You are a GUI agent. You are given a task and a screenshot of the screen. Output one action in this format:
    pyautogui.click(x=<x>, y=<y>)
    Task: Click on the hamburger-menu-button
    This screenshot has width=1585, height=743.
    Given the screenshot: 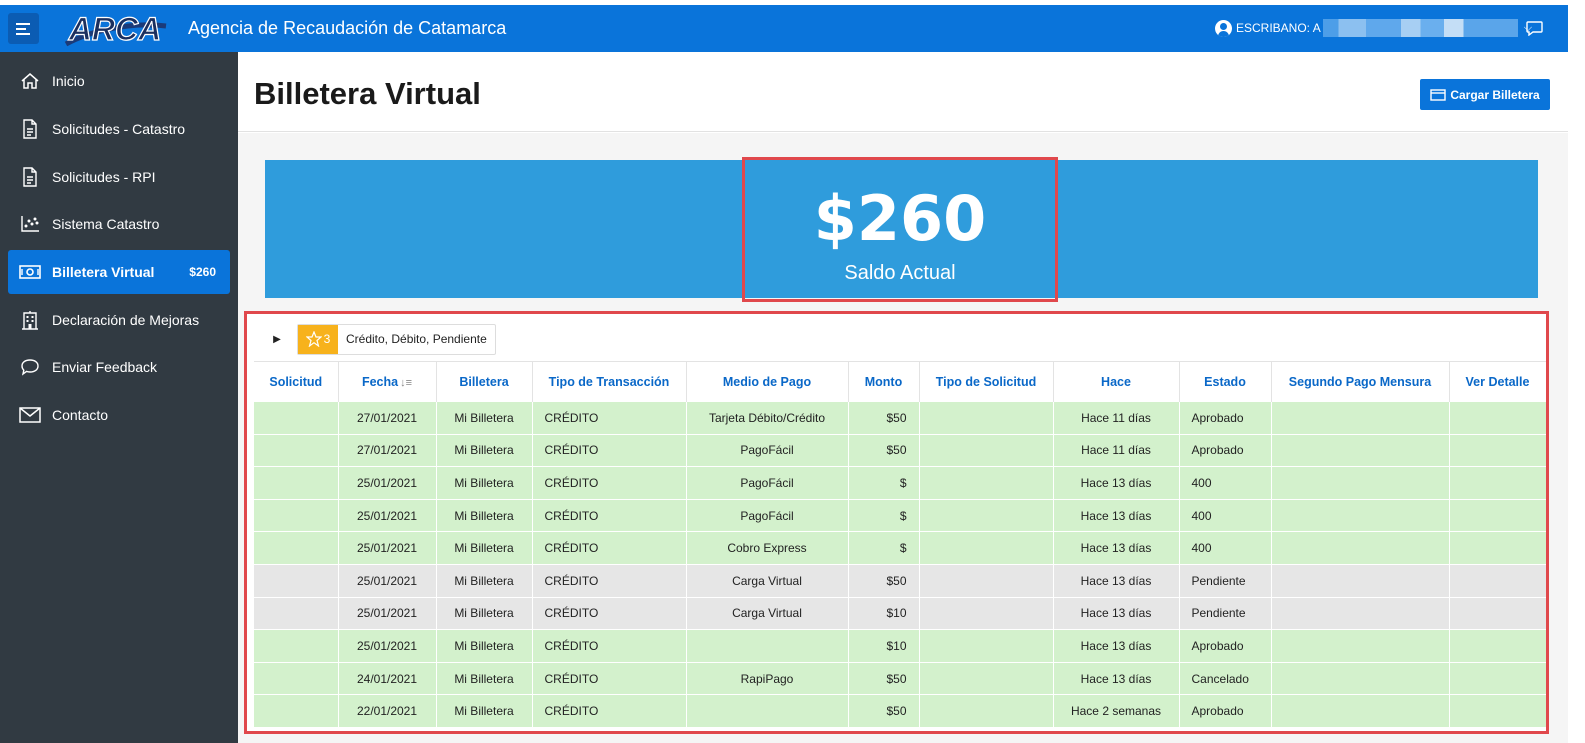 What is the action you would take?
    pyautogui.click(x=23, y=28)
    